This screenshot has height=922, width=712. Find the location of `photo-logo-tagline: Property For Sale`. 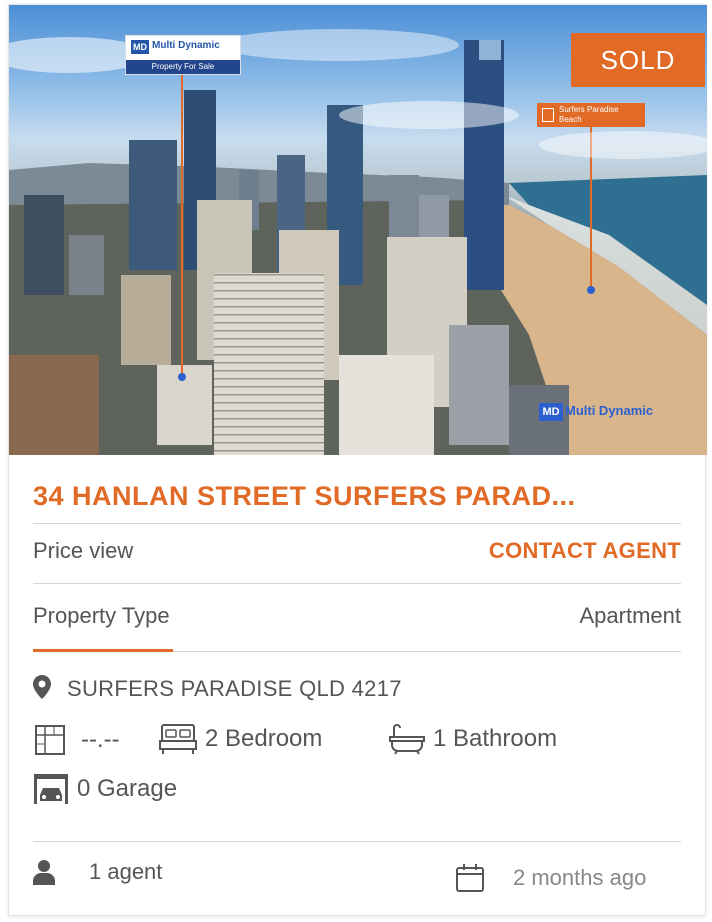

photo-logo-tagline: Property For Sale is located at coordinates (183, 67).